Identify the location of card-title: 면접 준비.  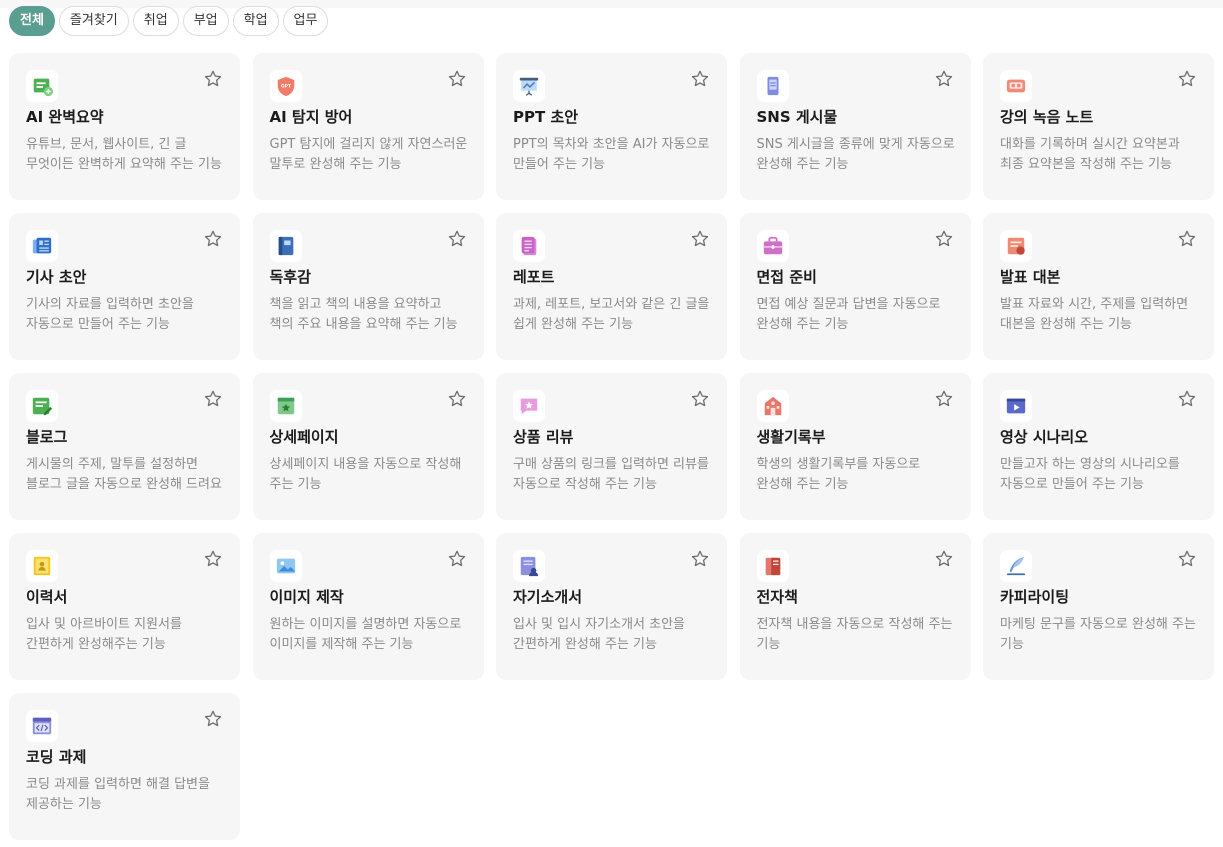
(786, 277).